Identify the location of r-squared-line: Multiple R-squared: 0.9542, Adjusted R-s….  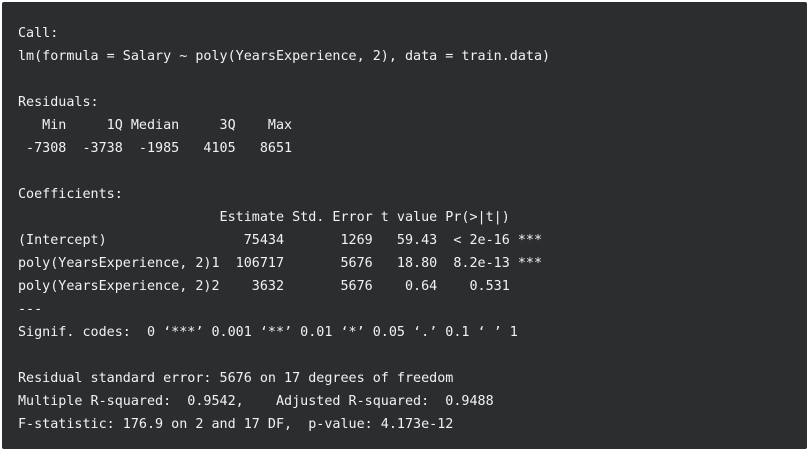
(260, 401).